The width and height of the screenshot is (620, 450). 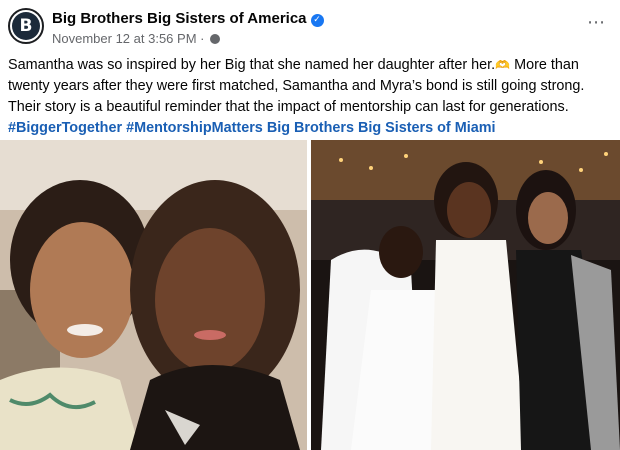 I want to click on heart-hands-emoji: 🫶, so click(x=503, y=65).